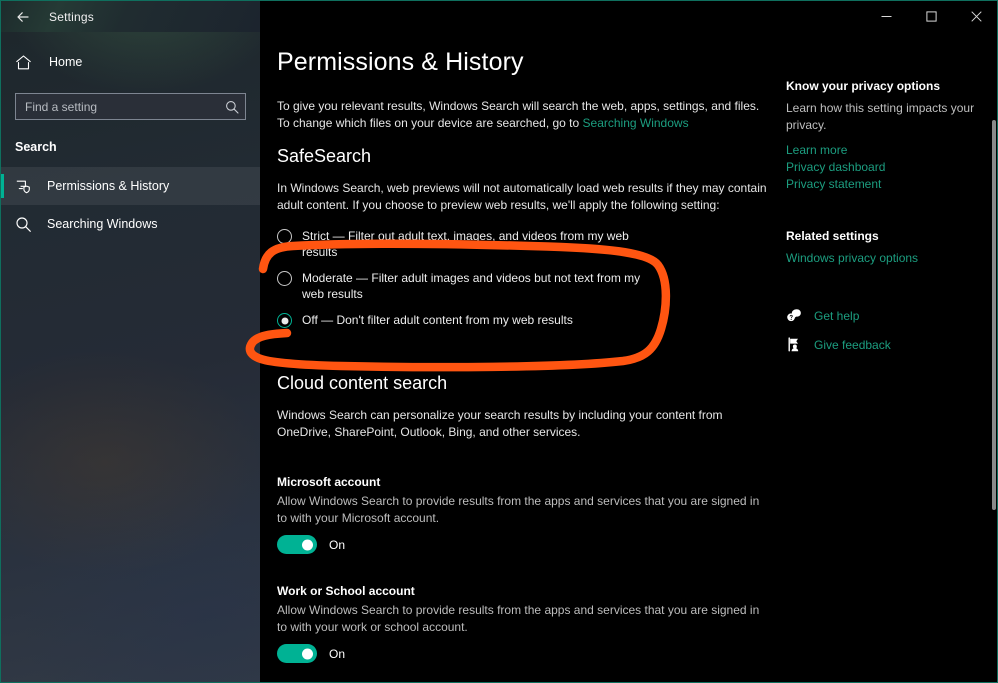  Describe the element at coordinates (297, 653) in the screenshot. I see `work-account-toggle` at that location.